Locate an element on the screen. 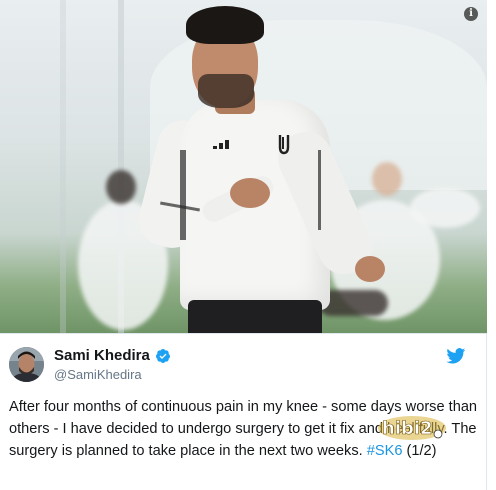 This screenshot has height=490, width=496. avatar is located at coordinates (26, 364).